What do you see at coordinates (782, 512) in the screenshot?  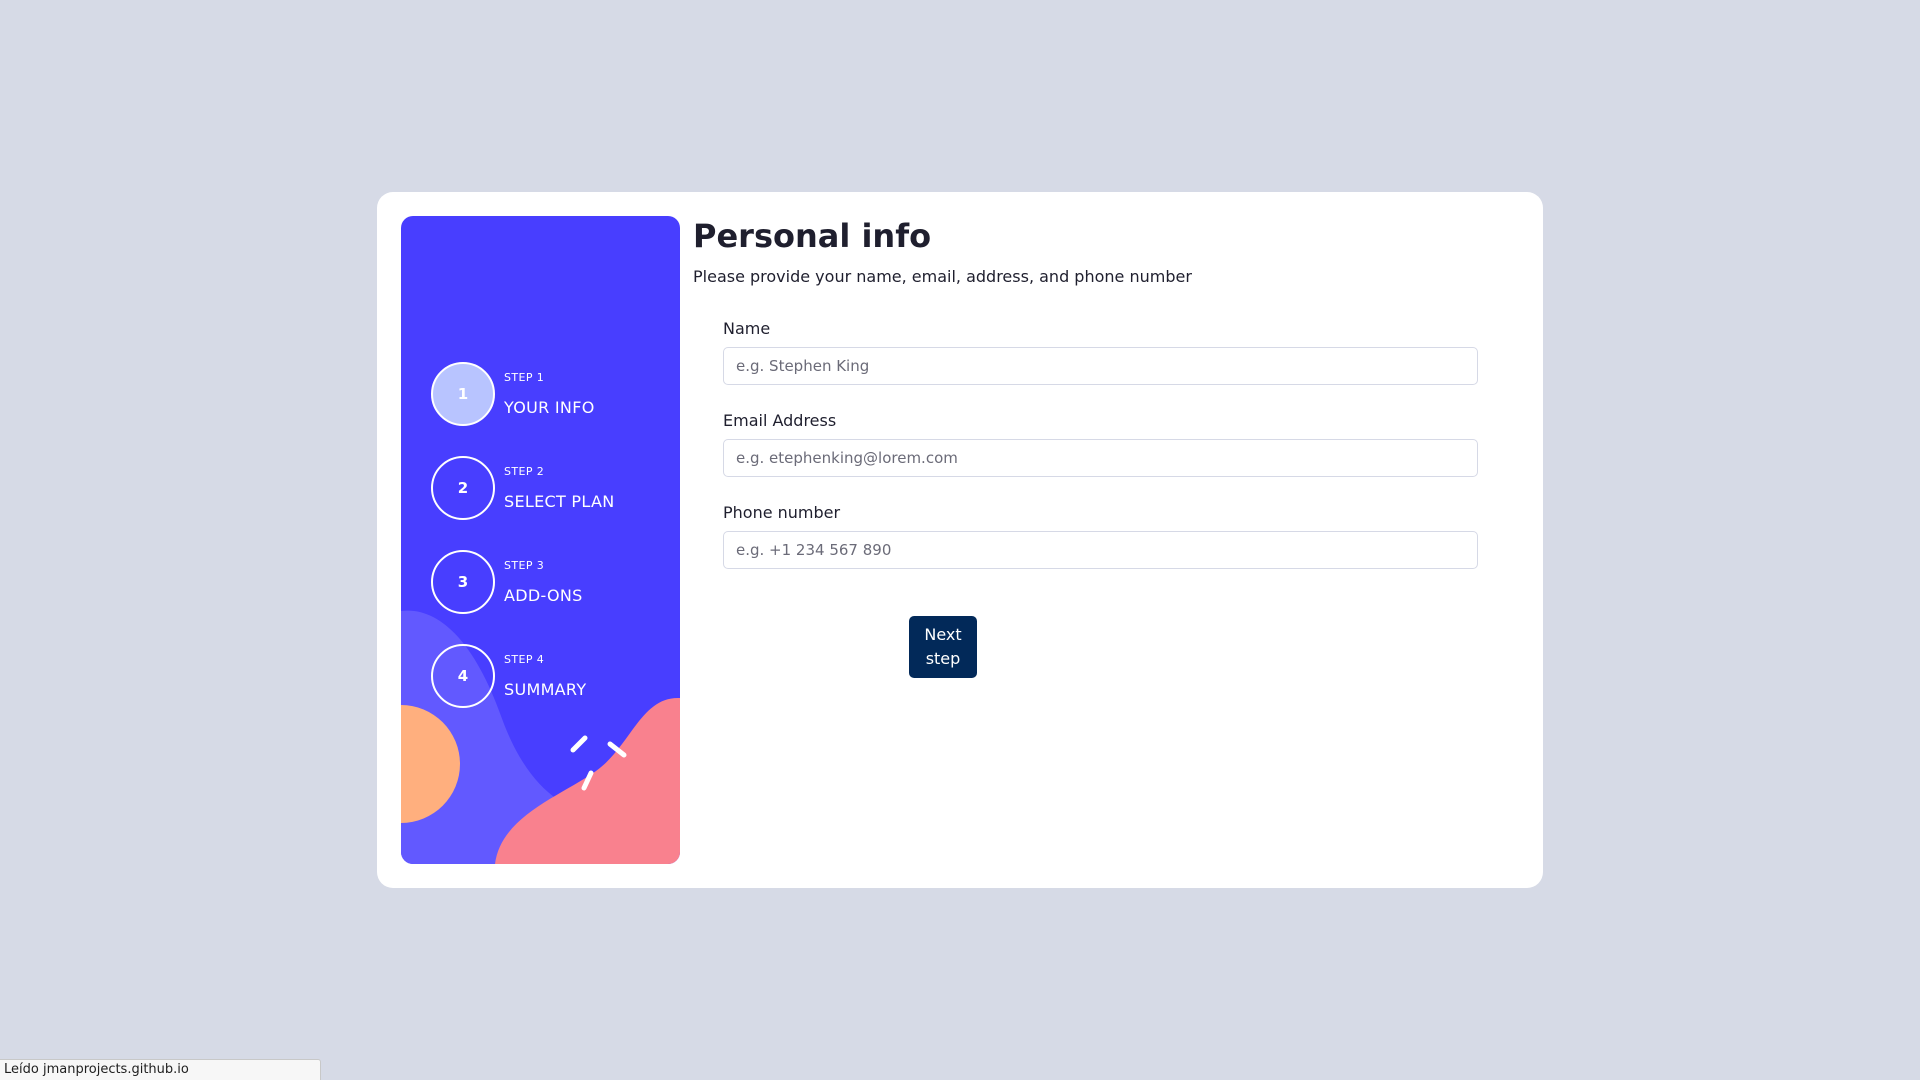 I see `phone-label: Phone number` at bounding box center [782, 512].